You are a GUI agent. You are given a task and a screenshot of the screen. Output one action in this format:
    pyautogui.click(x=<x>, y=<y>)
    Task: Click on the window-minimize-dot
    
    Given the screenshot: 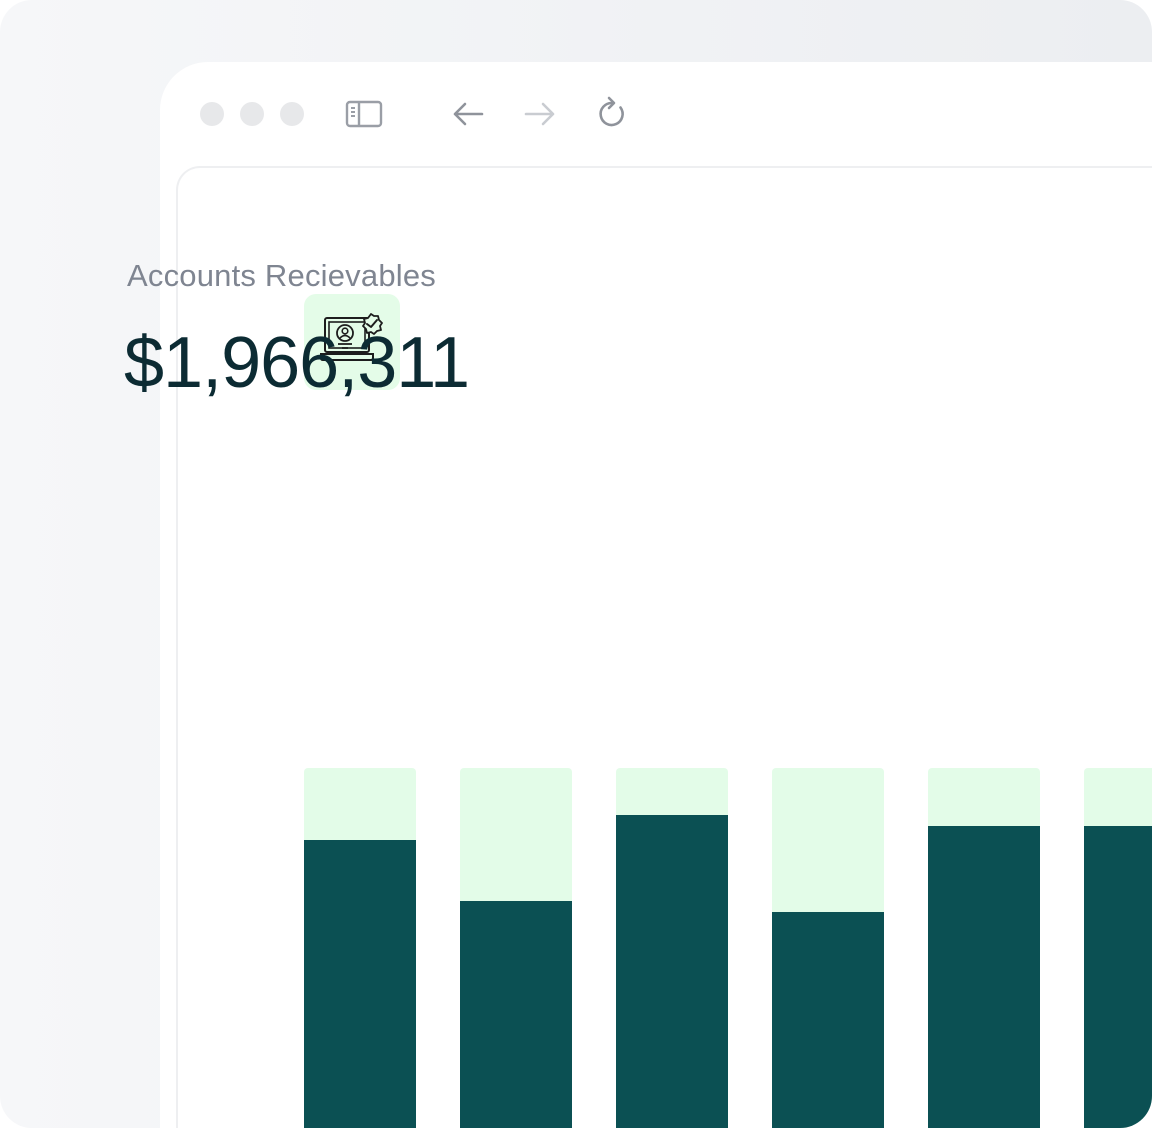 What is the action you would take?
    pyautogui.click(x=252, y=114)
    